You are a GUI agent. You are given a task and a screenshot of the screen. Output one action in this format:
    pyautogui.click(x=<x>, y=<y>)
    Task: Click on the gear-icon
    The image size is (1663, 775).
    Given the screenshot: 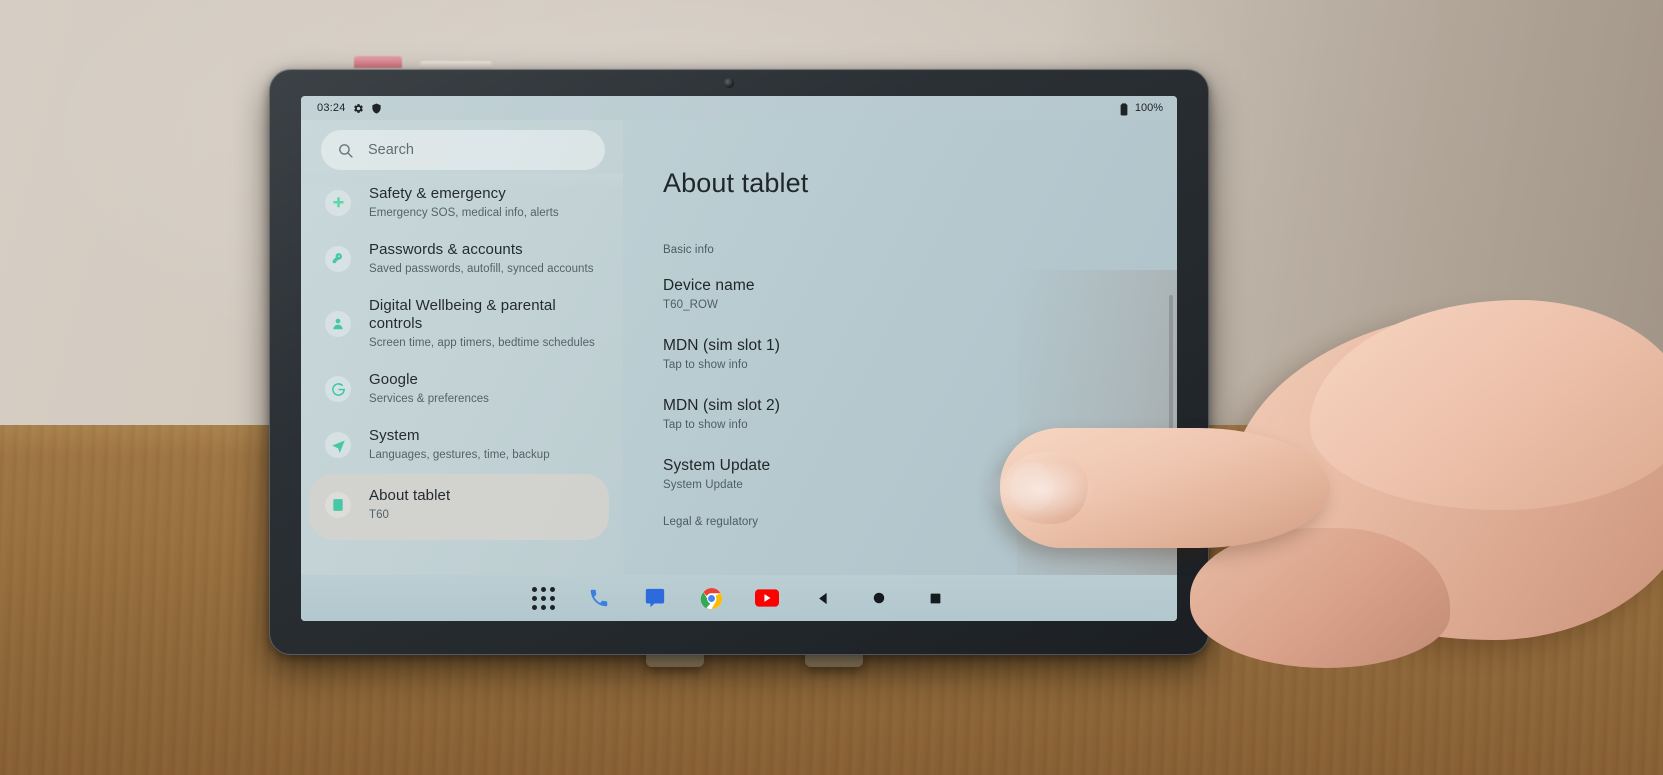 What is the action you would take?
    pyautogui.click(x=358, y=108)
    